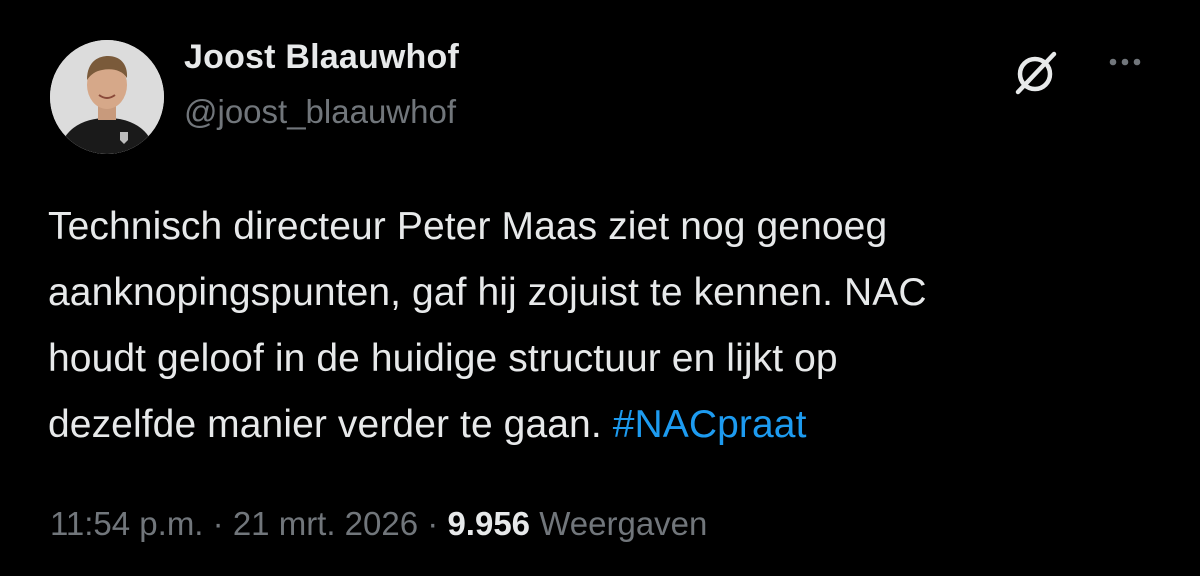  I want to click on avatar, so click(107, 97).